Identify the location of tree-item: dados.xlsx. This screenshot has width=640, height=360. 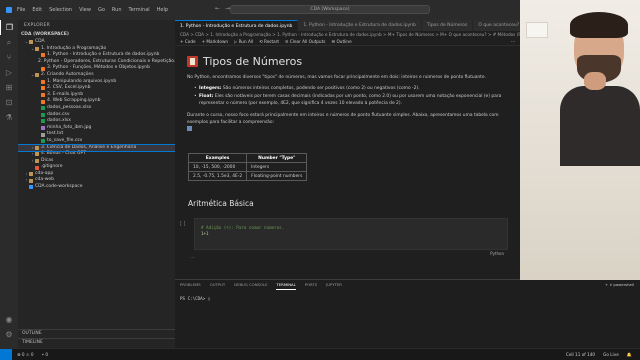
(96, 121).